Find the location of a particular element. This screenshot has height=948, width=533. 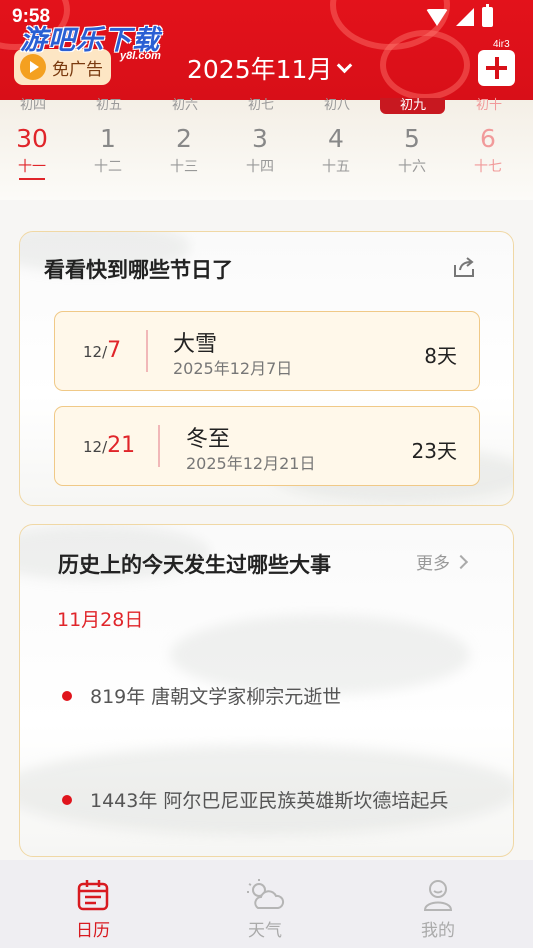

festival-name: 大雪 is located at coordinates (195, 344).